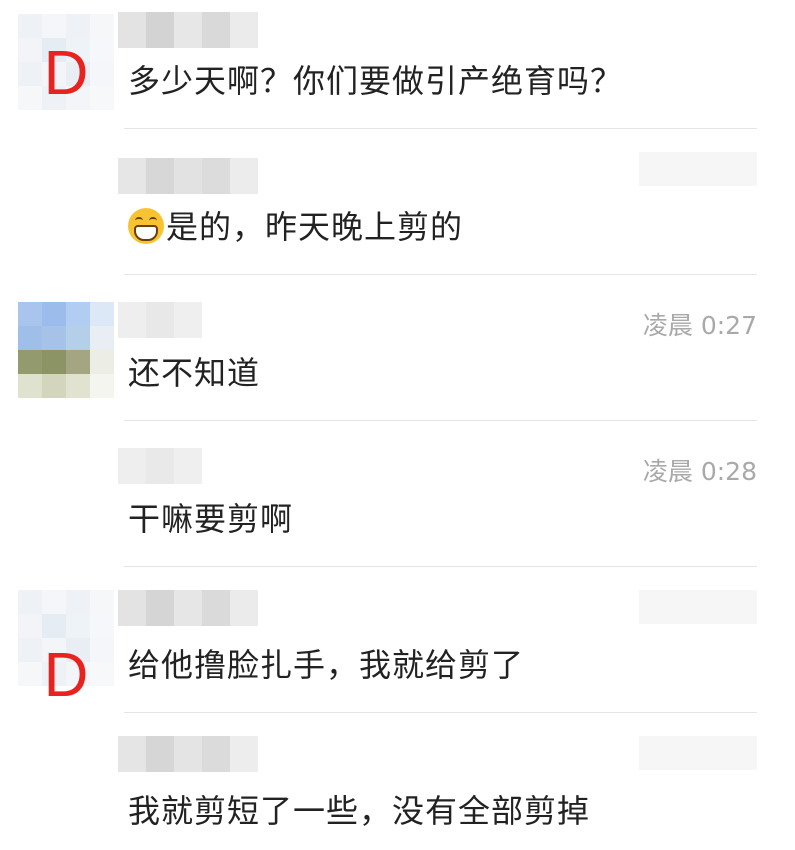  Describe the element at coordinates (699, 471) in the screenshot. I see `timestamp: 凌晨 0:28` at that location.